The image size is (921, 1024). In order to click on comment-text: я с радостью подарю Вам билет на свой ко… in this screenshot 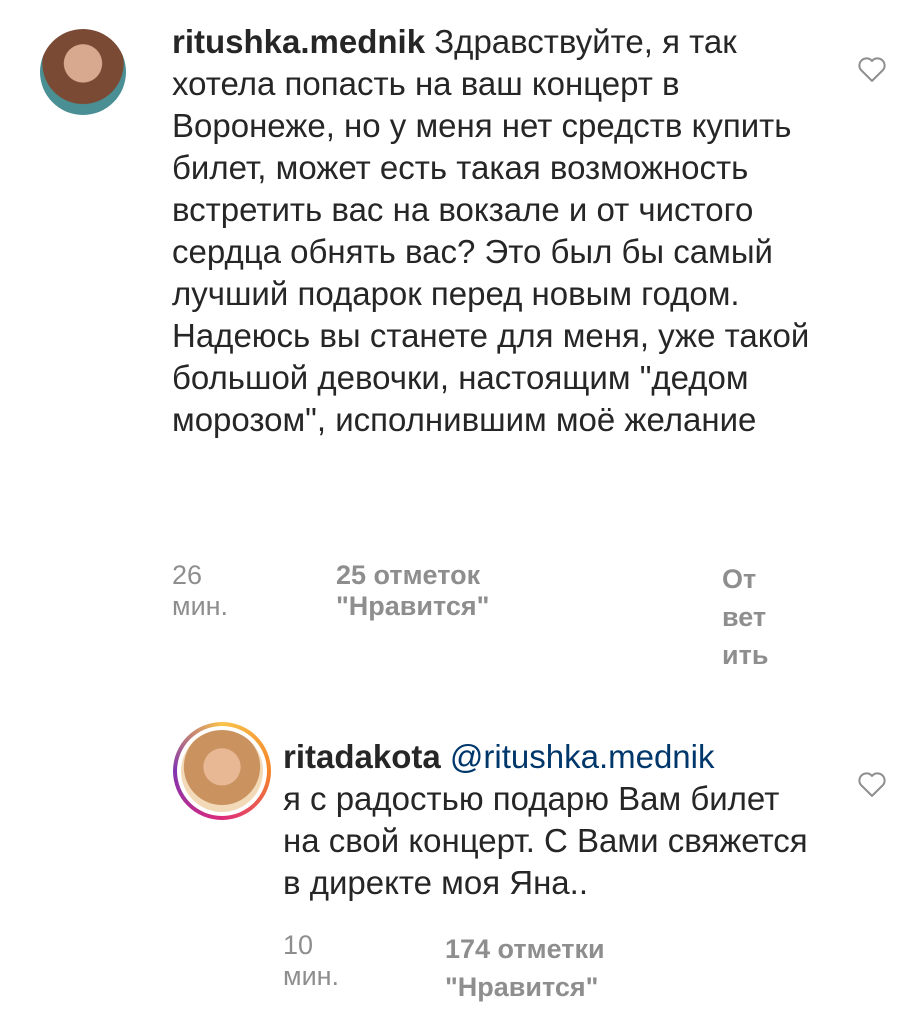, I will do `click(550, 840)`.